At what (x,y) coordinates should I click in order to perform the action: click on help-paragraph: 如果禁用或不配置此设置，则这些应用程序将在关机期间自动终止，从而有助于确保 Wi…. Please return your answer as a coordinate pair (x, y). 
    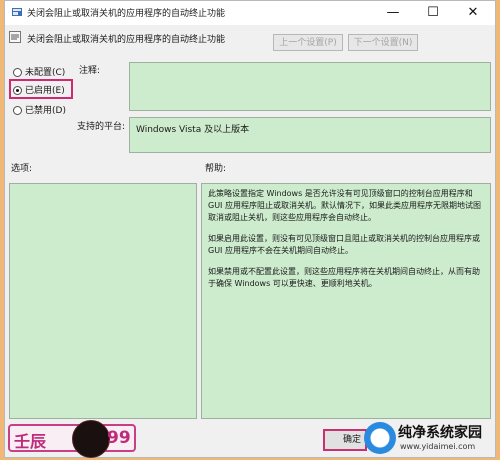
    Looking at the image, I should click on (344, 277).